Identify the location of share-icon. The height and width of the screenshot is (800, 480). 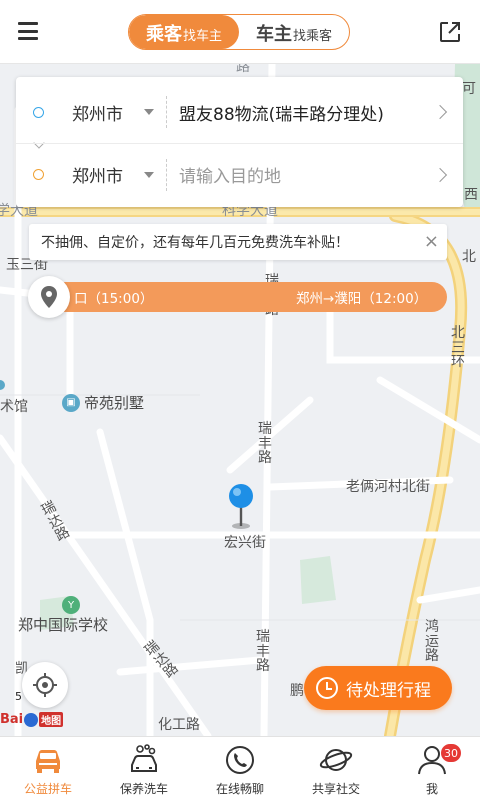
(450, 32).